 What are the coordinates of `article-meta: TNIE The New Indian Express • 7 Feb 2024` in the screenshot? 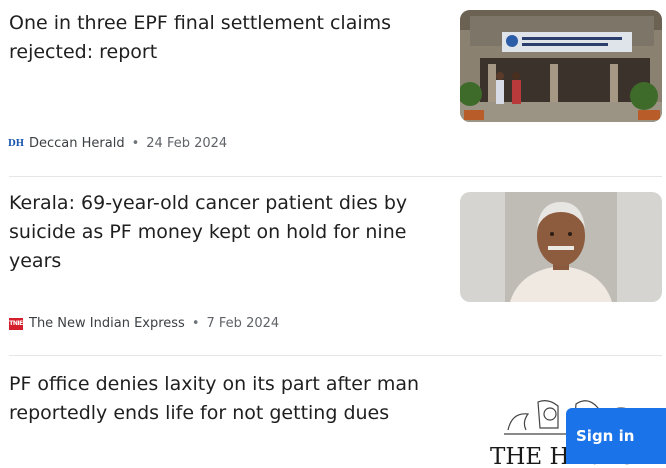 It's located at (144, 323).